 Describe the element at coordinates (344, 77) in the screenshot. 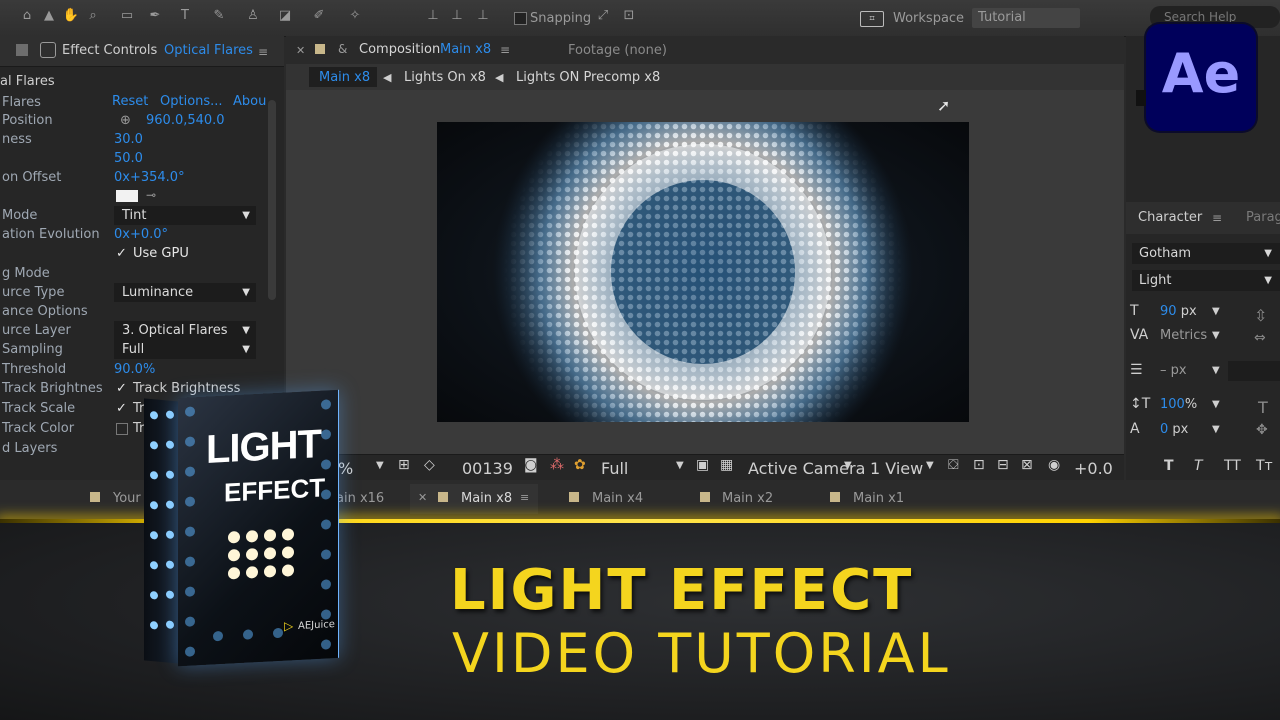

I see `breadcrumb-item: Main x8` at that location.